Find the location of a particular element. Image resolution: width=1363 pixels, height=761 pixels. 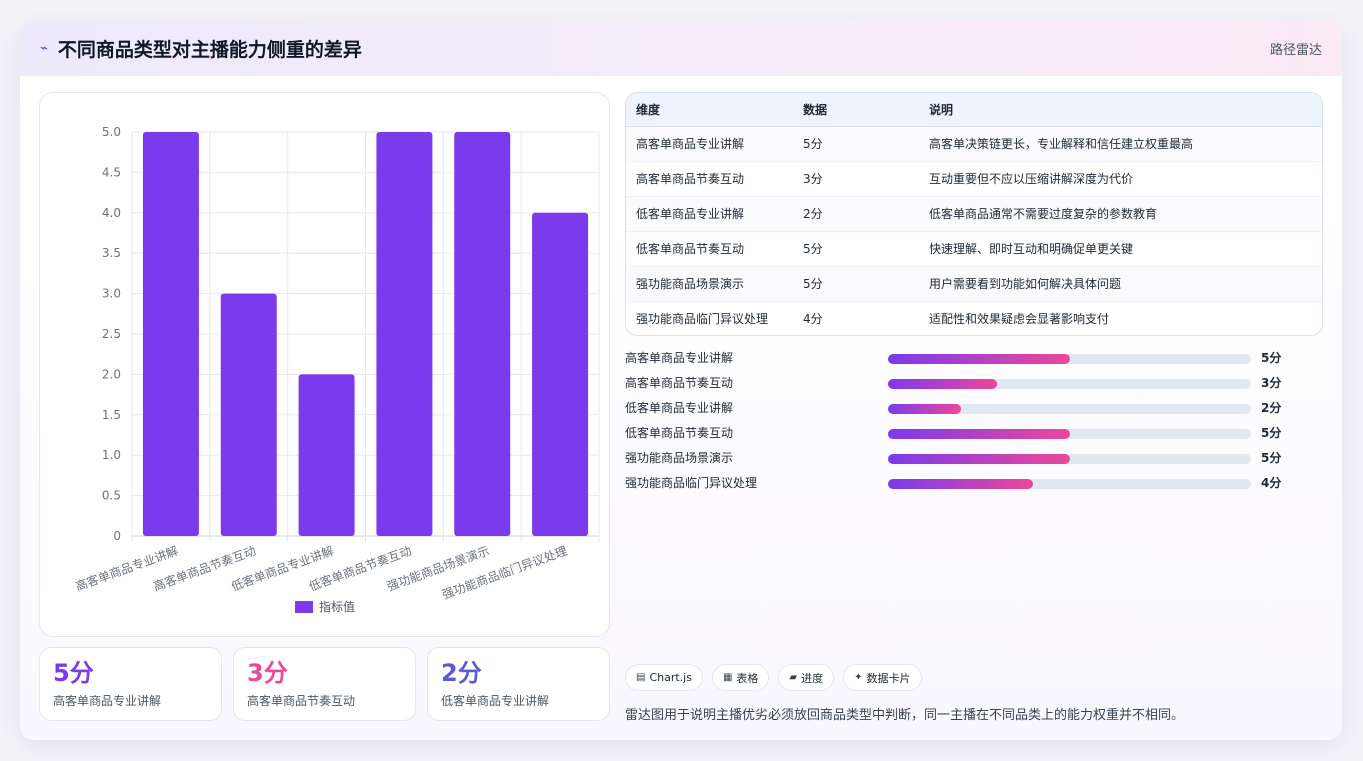

table-row: 强功能商品场景演示 5分 用户需要看到功能如何解决具体问题 is located at coordinates (974, 284).